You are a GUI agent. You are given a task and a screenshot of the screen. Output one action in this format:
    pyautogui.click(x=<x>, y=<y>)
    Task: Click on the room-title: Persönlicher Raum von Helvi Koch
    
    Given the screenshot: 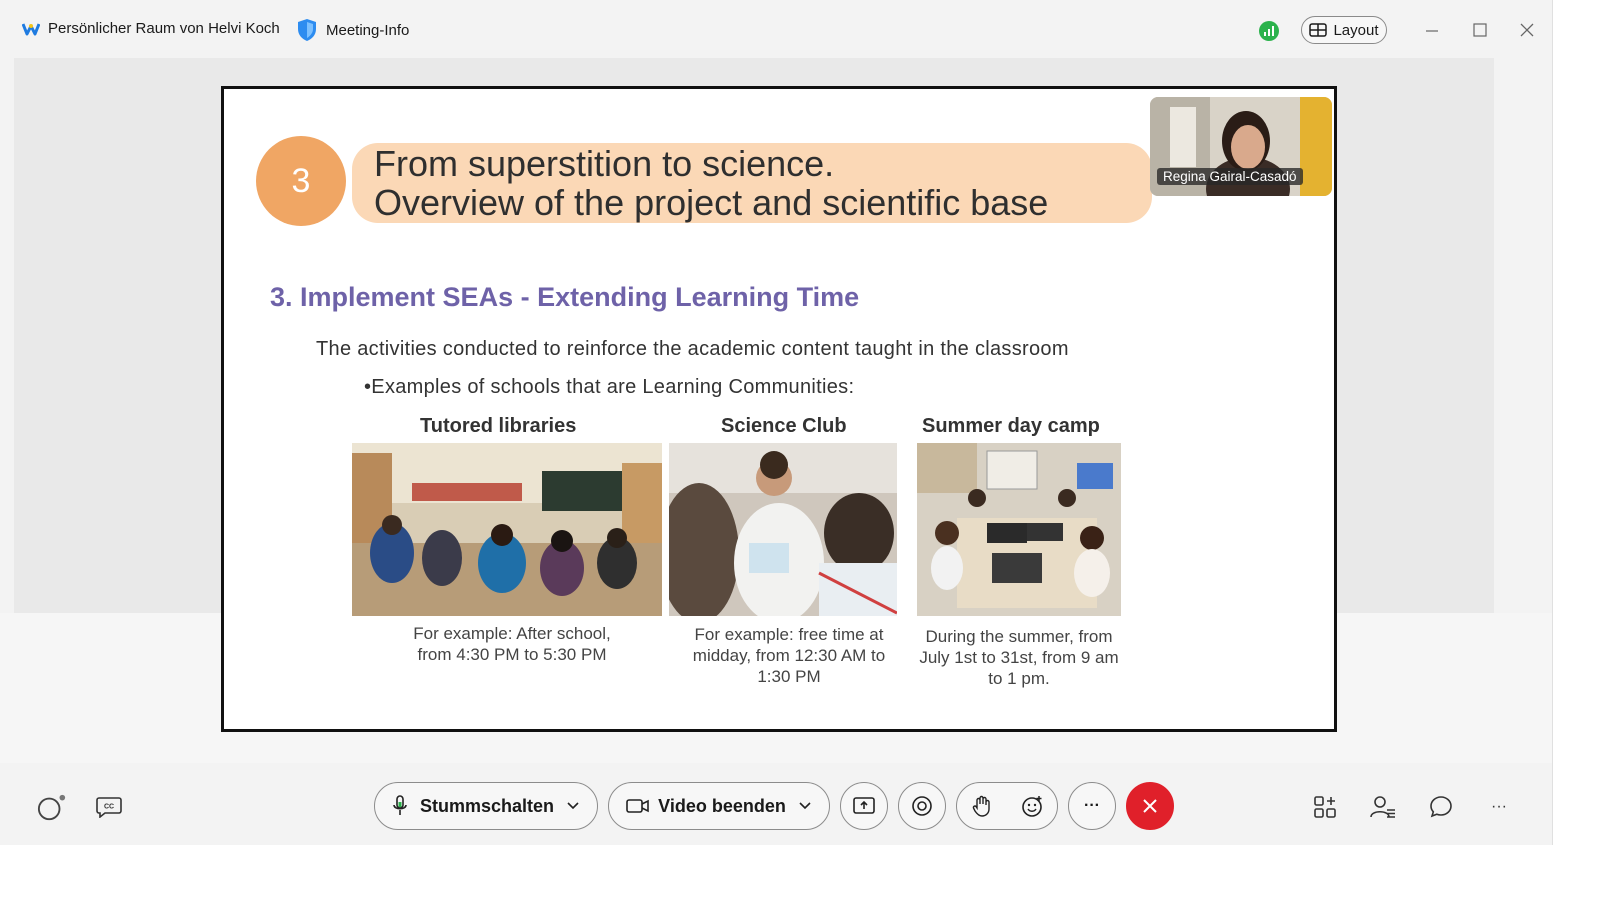 What is the action you would take?
    pyautogui.click(x=151, y=28)
    